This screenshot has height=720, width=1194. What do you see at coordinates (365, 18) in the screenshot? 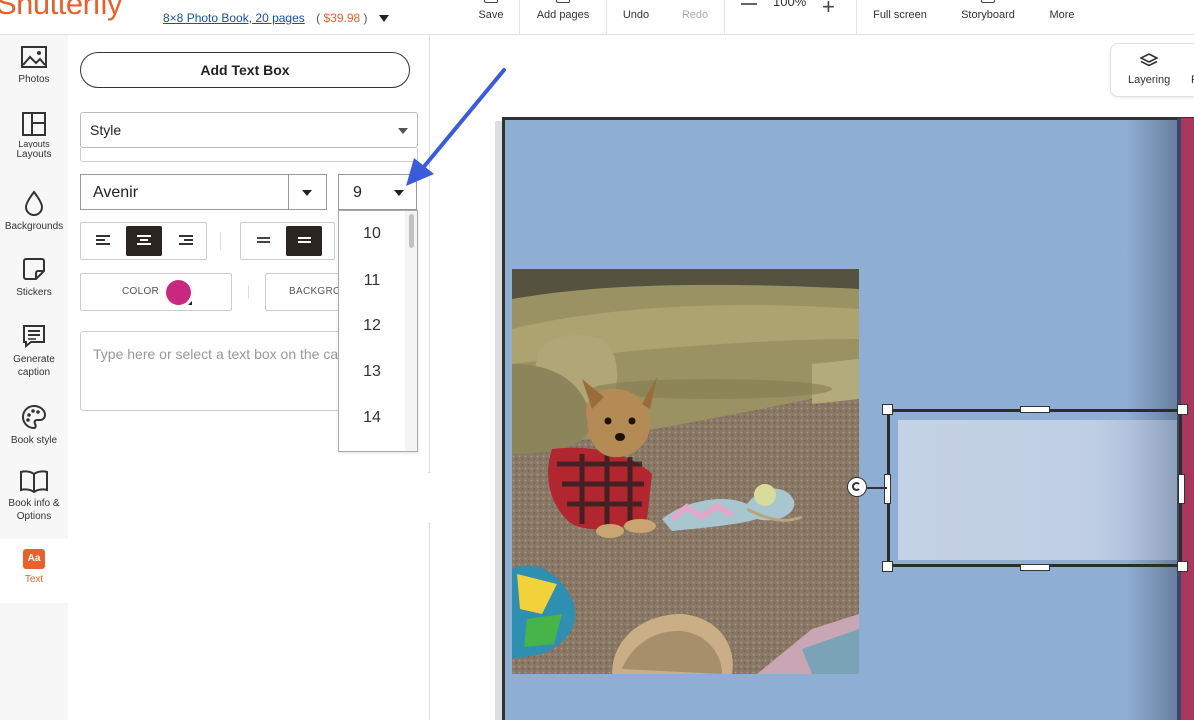
I see `price-close: )` at bounding box center [365, 18].